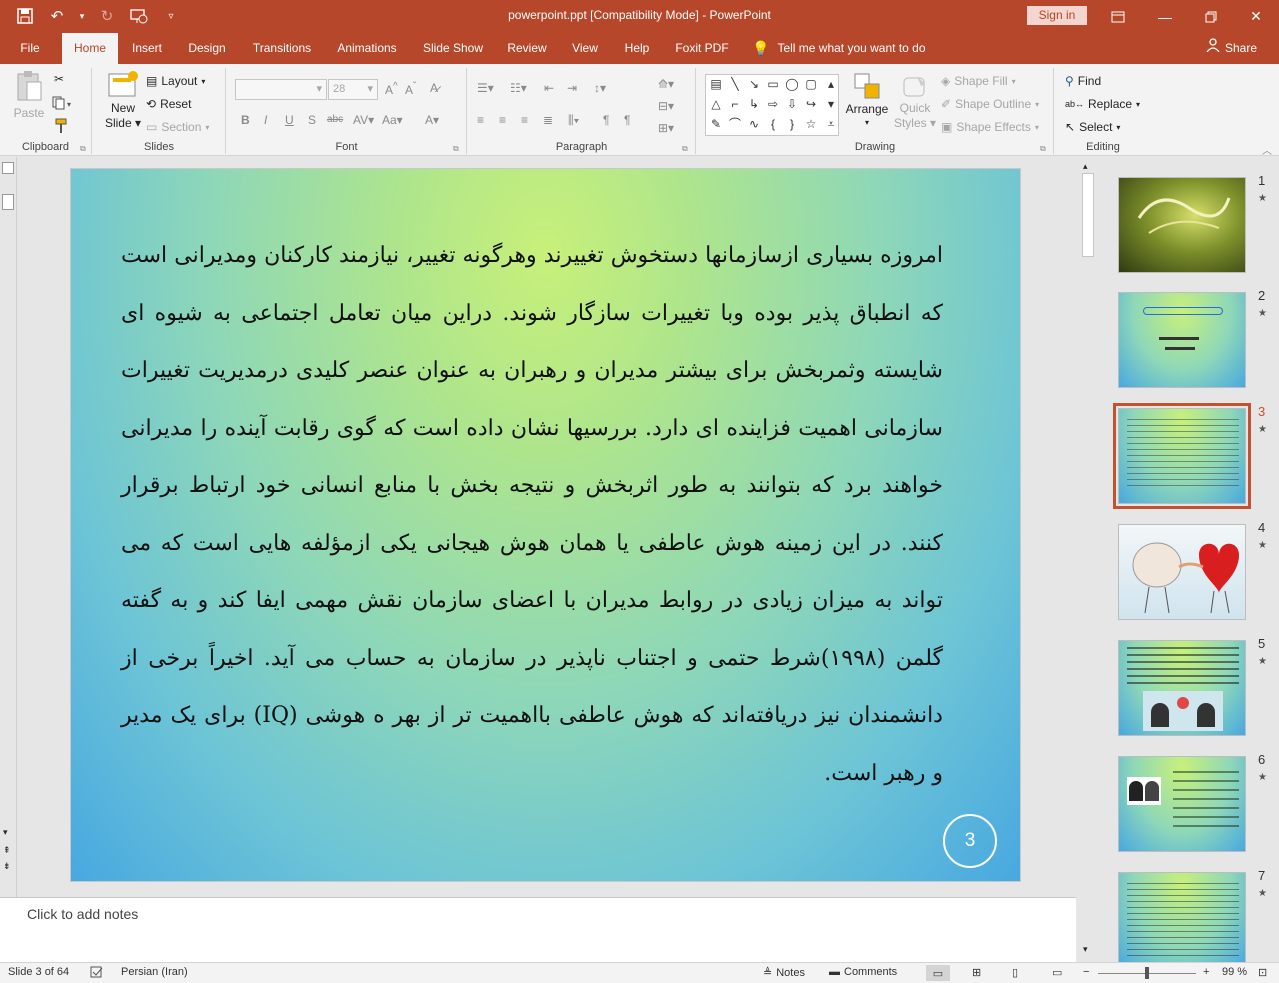  What do you see at coordinates (363, 120) in the screenshot?
I see `character-spacing-icon: AV▾` at bounding box center [363, 120].